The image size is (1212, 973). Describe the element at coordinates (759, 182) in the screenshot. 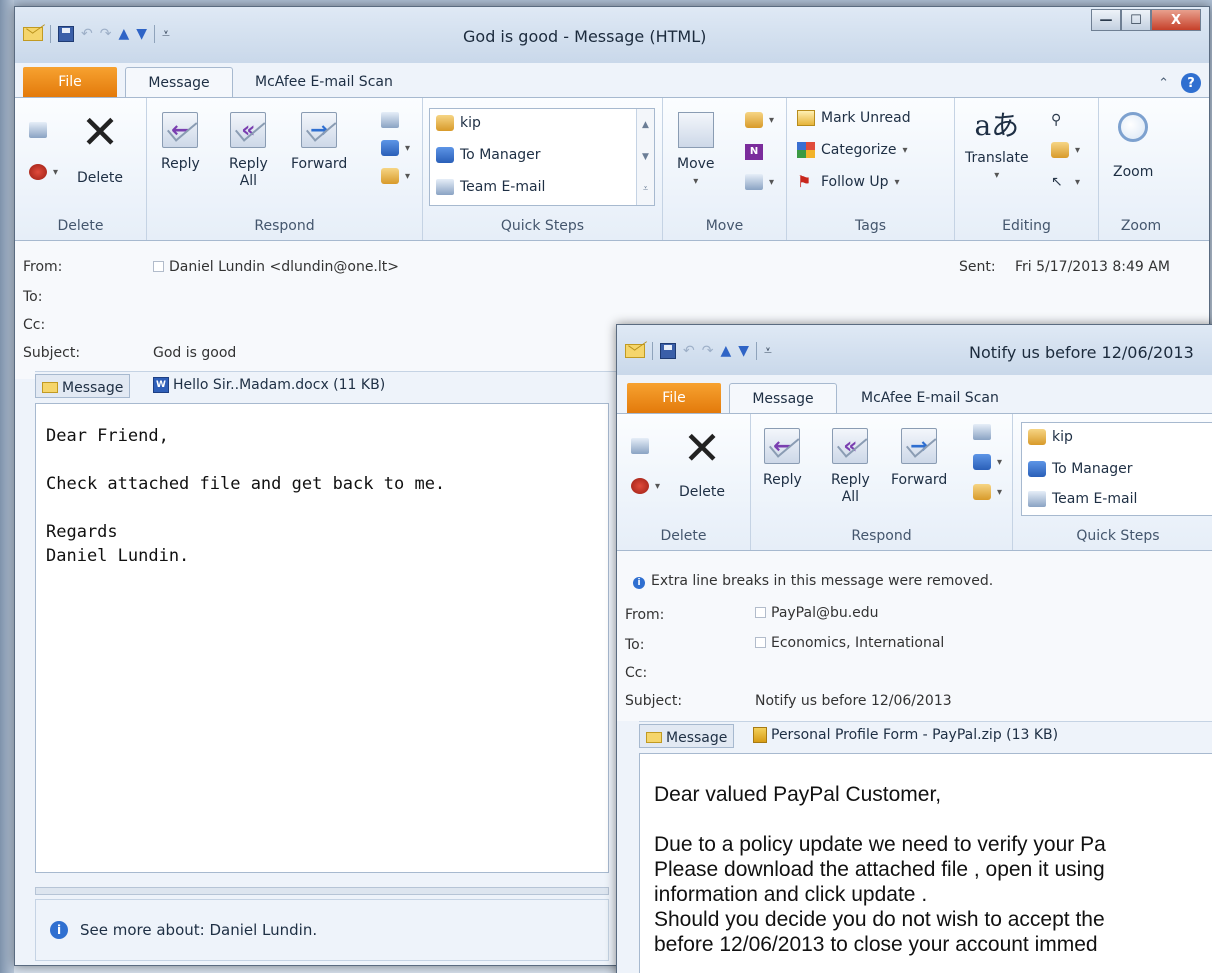

I see `actions-button: ▾` at that location.